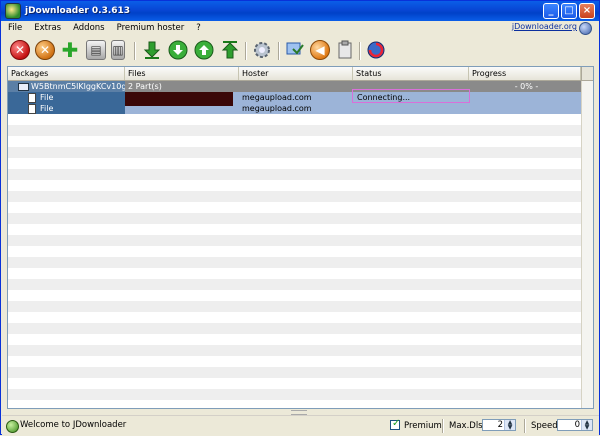 The height and width of the screenshot is (436, 600). What do you see at coordinates (467, 426) in the screenshot?
I see `max-downloads-label: Max.Dls.` at bounding box center [467, 426].